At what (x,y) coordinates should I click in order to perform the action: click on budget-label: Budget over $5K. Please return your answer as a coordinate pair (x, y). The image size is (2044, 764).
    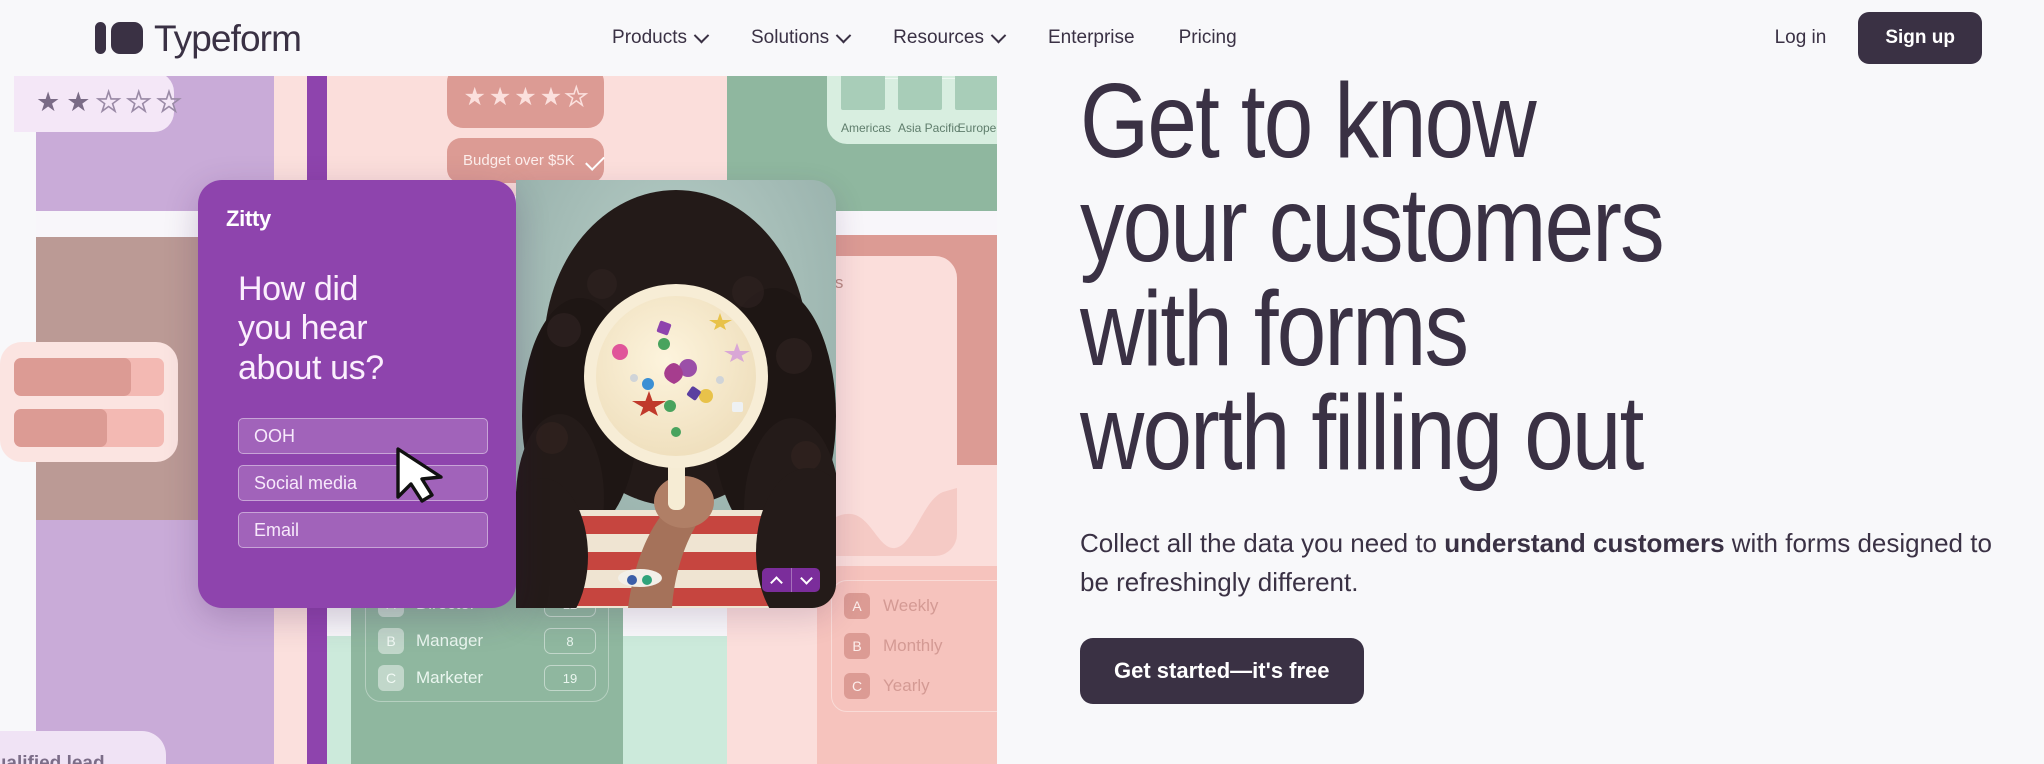
    Looking at the image, I should click on (519, 160).